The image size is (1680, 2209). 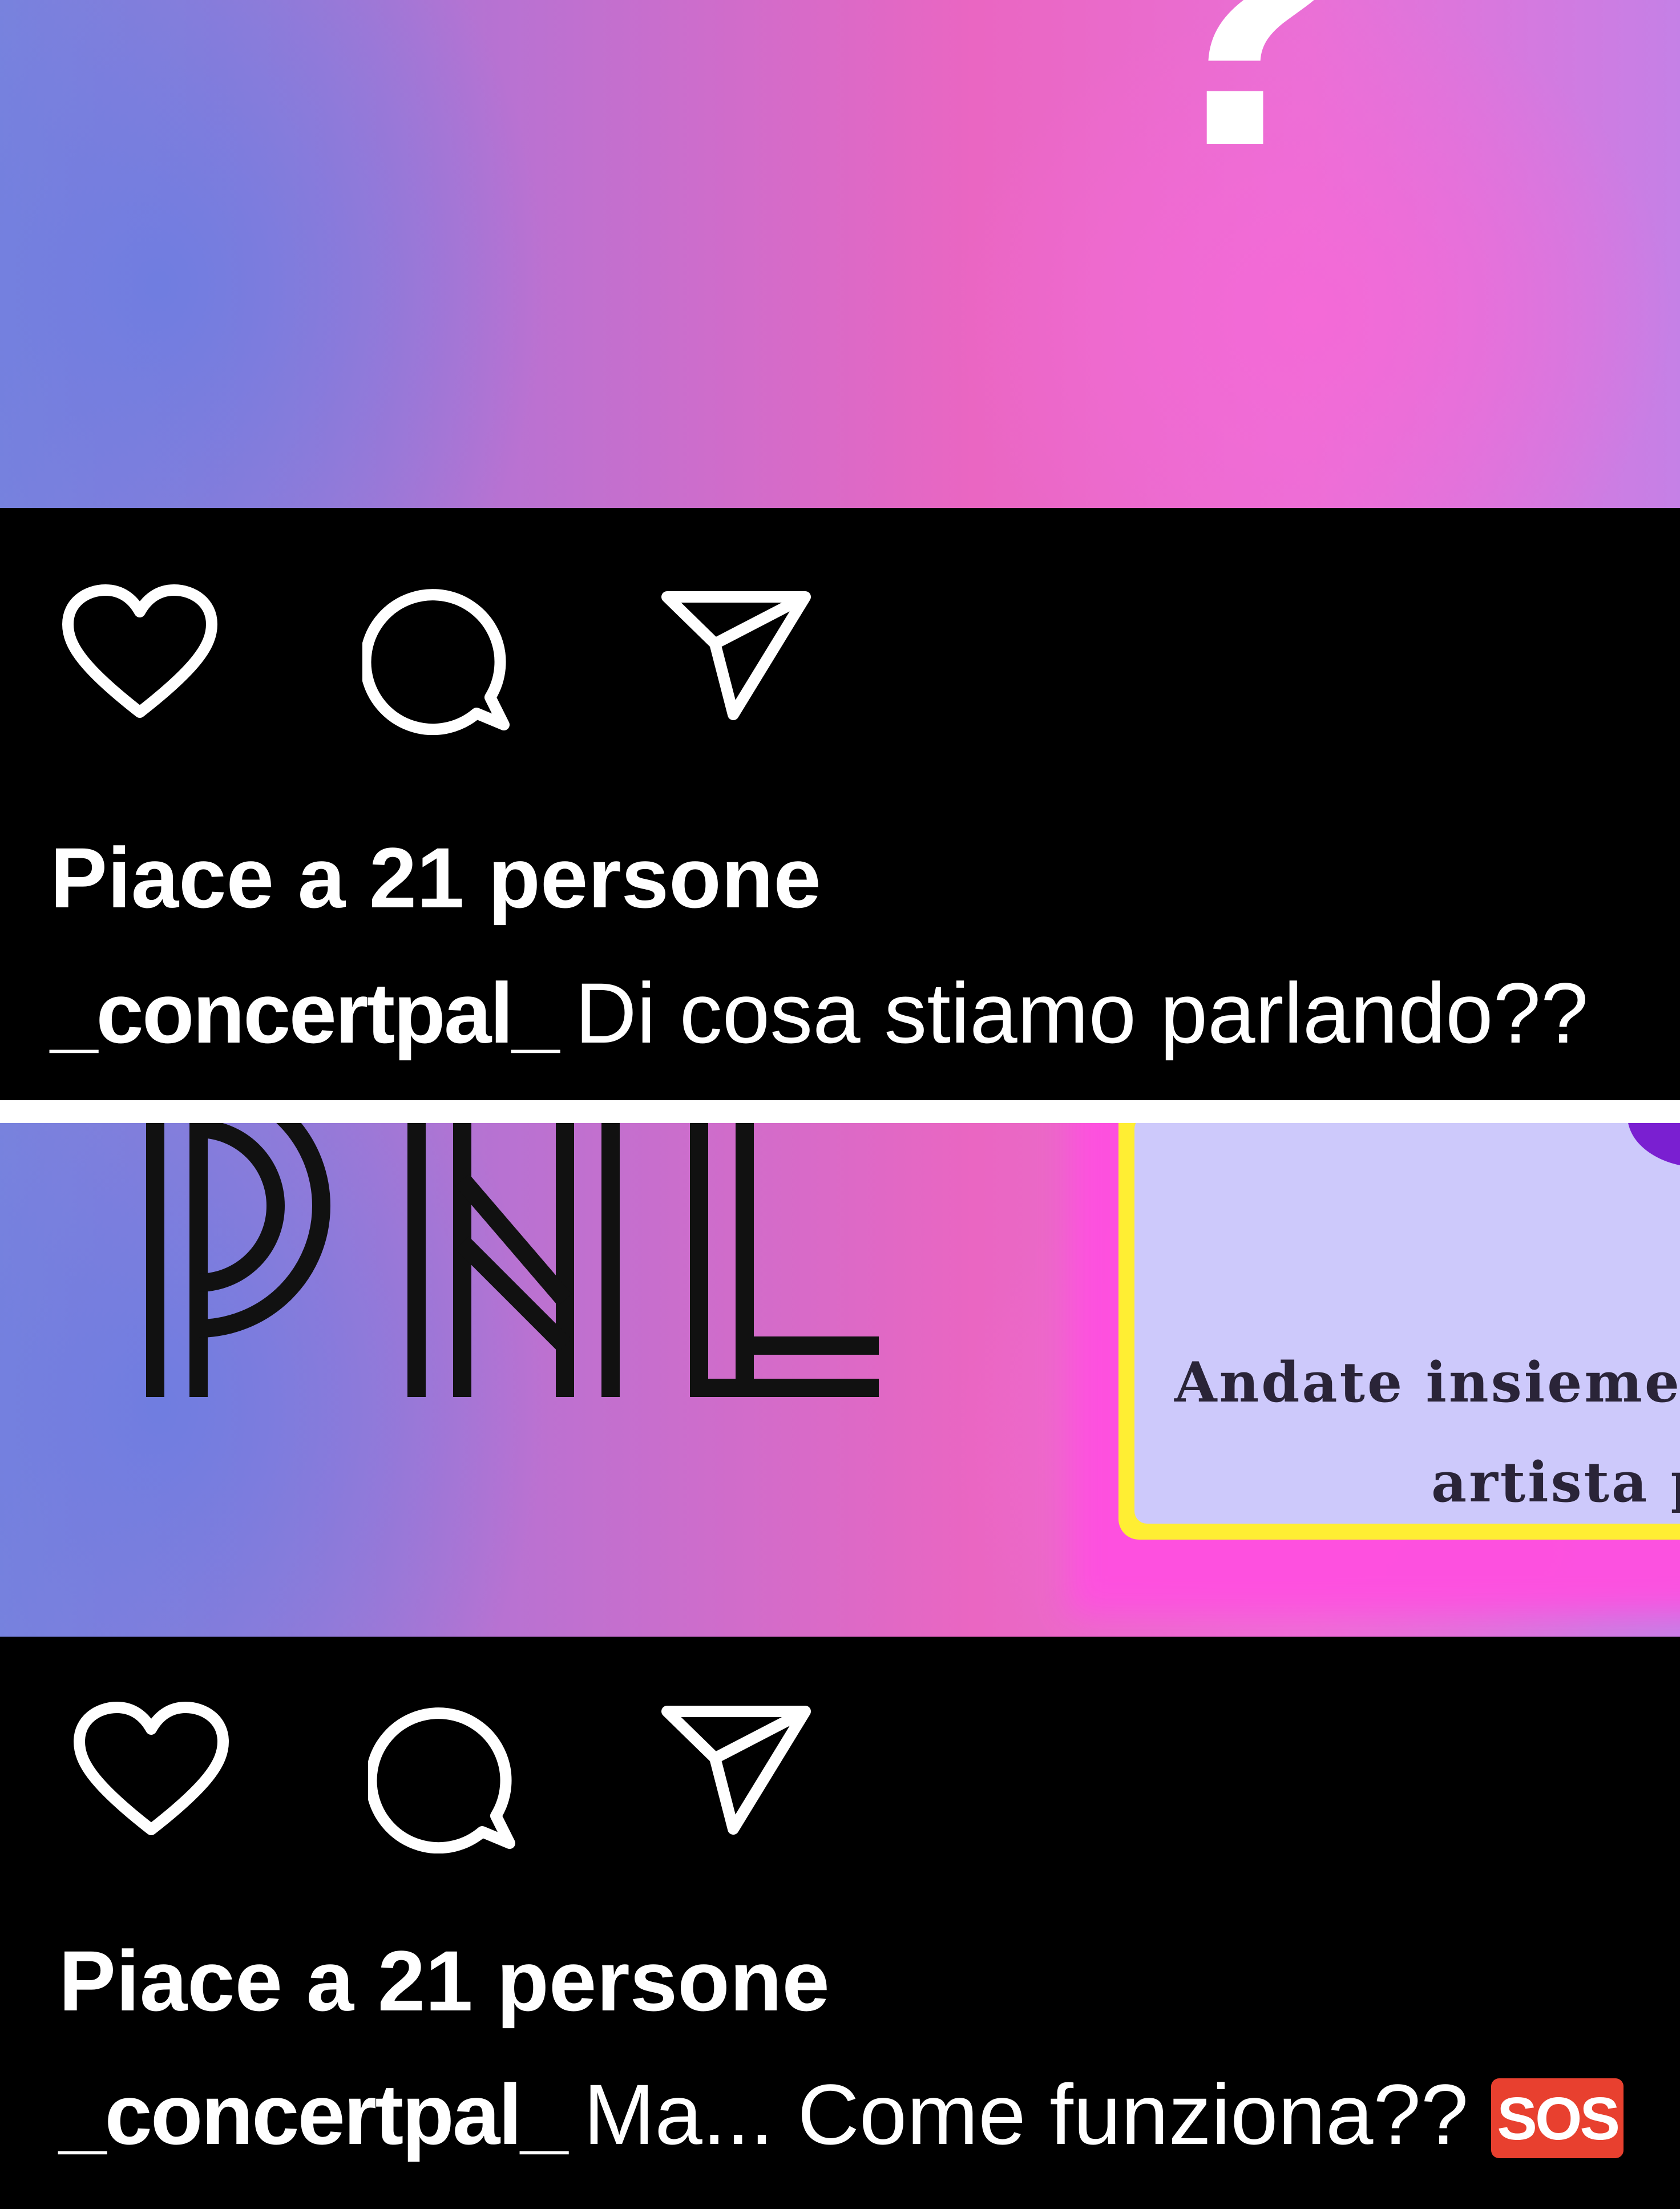 I want to click on logo-graphic, so click(x=512, y=1260).